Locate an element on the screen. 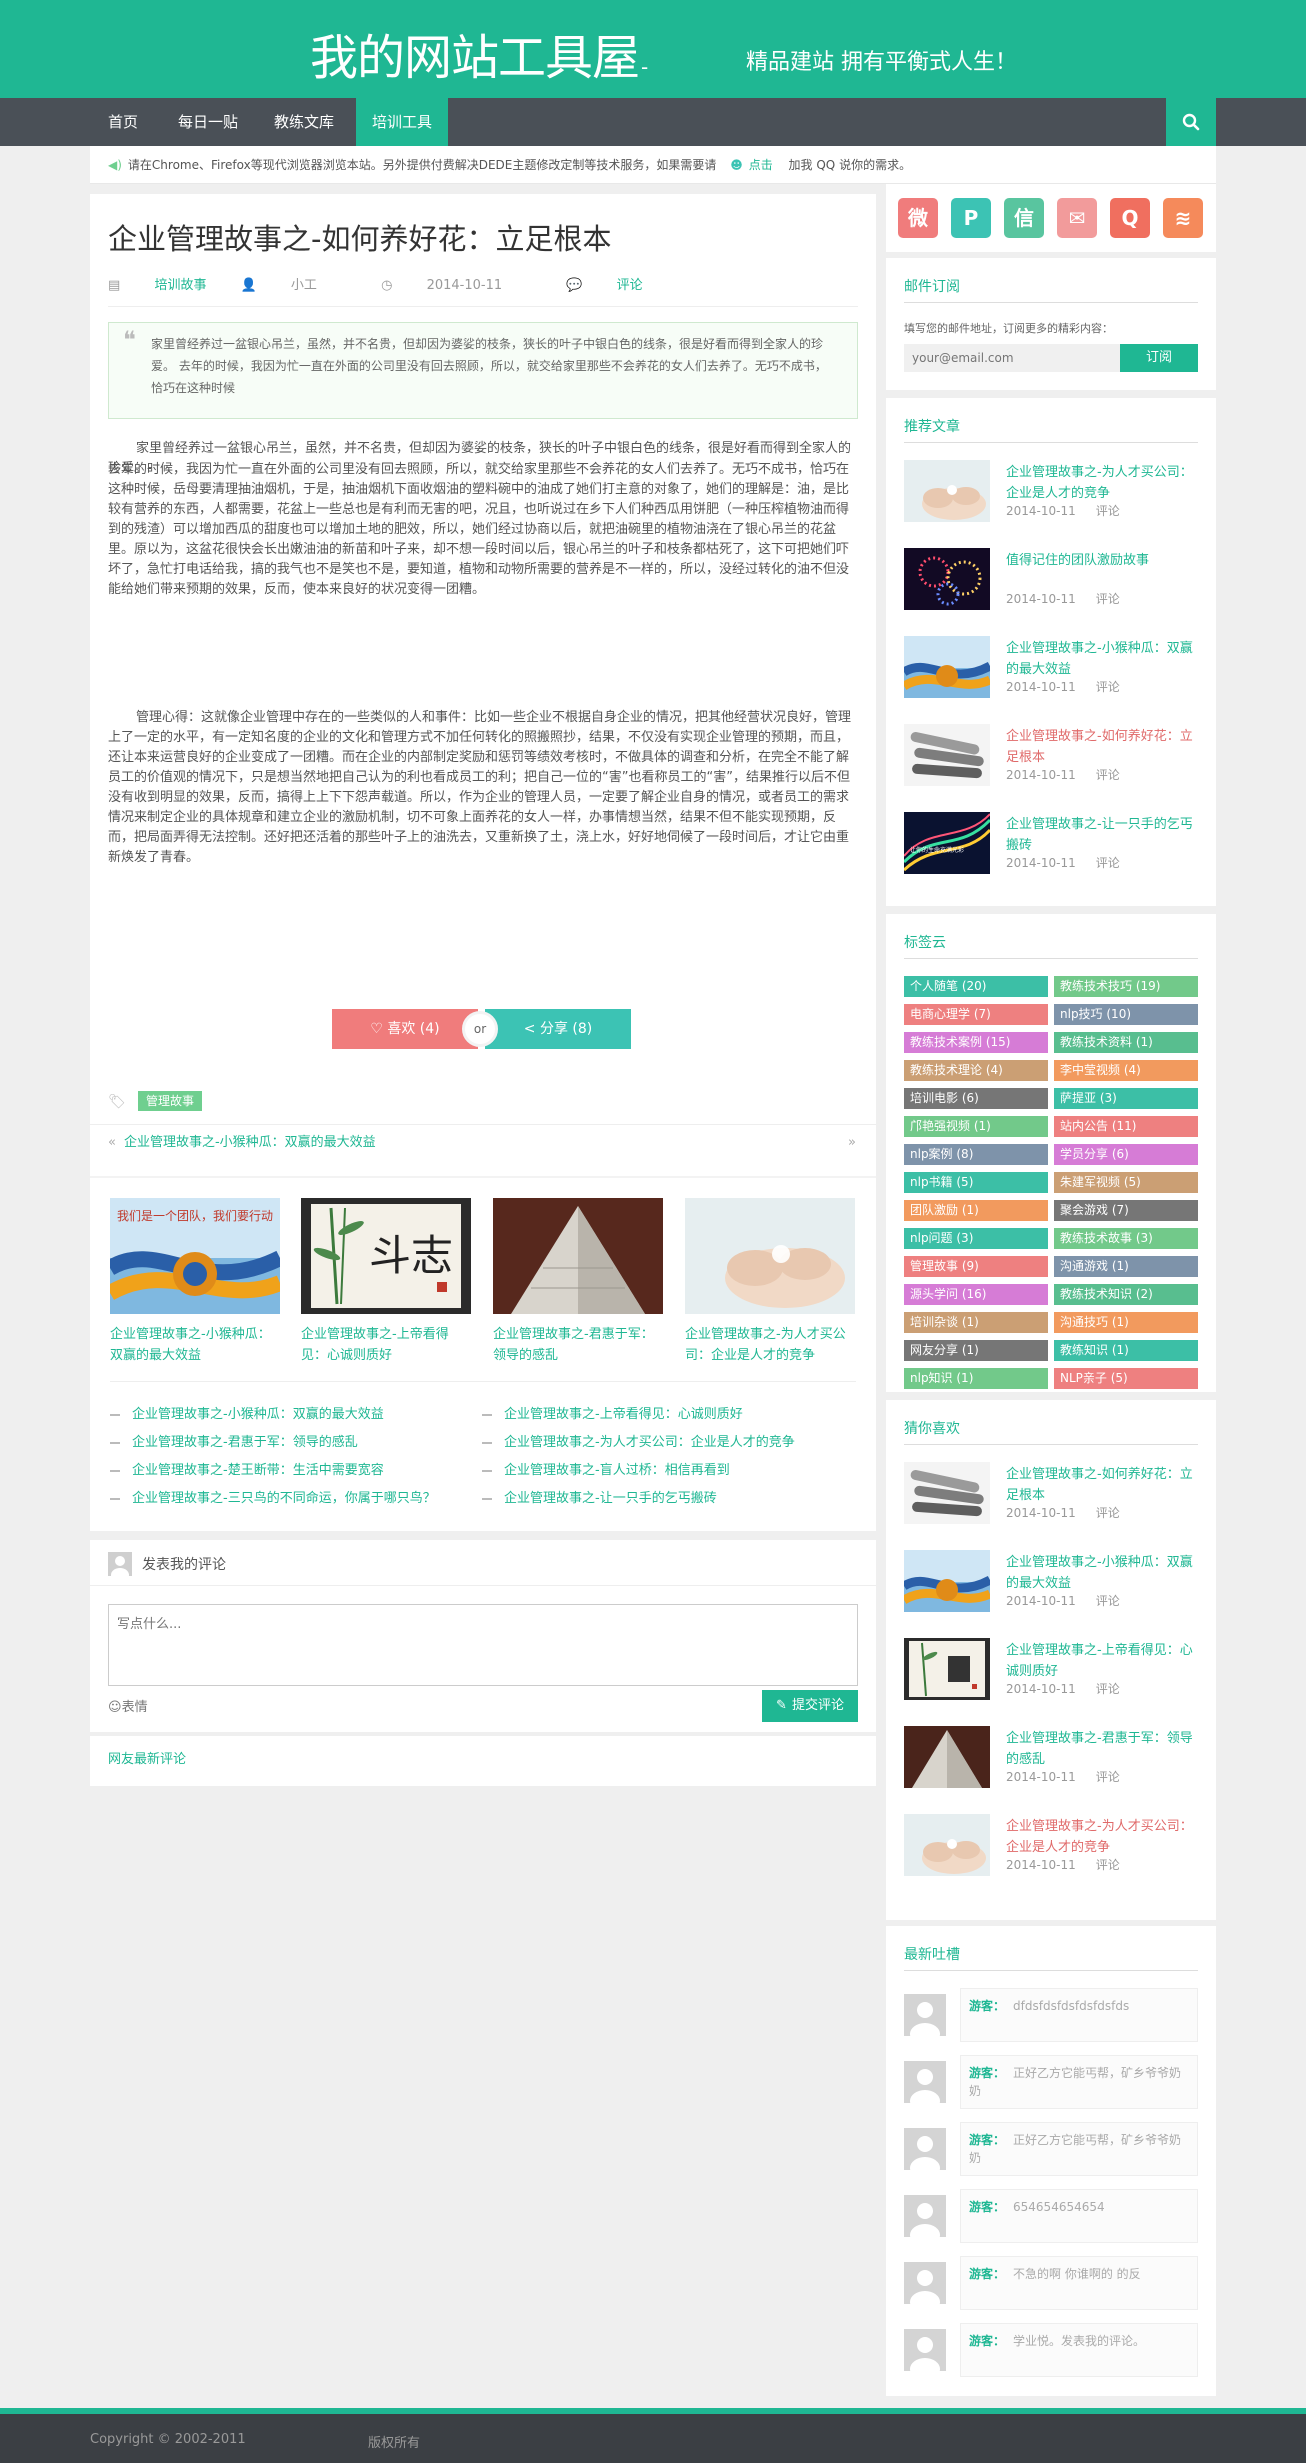 The width and height of the screenshot is (1306, 2463). related-post-title: 企业管理故事之-上帝看得见：心诚则质好 is located at coordinates (375, 1345).